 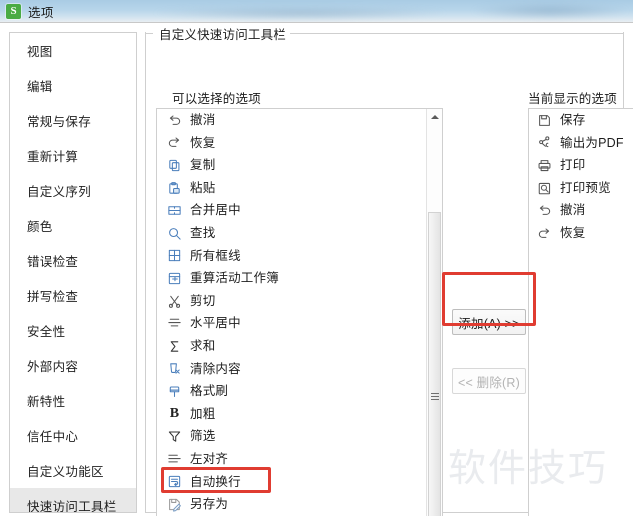 What do you see at coordinates (149, 33) in the screenshot?
I see `group-line-left` at bounding box center [149, 33].